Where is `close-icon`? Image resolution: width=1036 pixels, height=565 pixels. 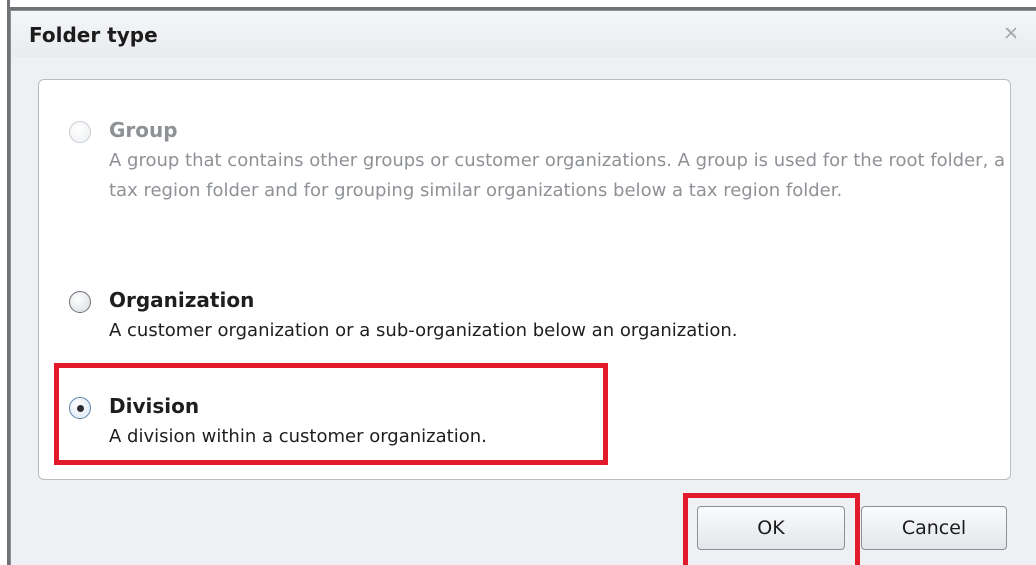 close-icon is located at coordinates (1011, 33).